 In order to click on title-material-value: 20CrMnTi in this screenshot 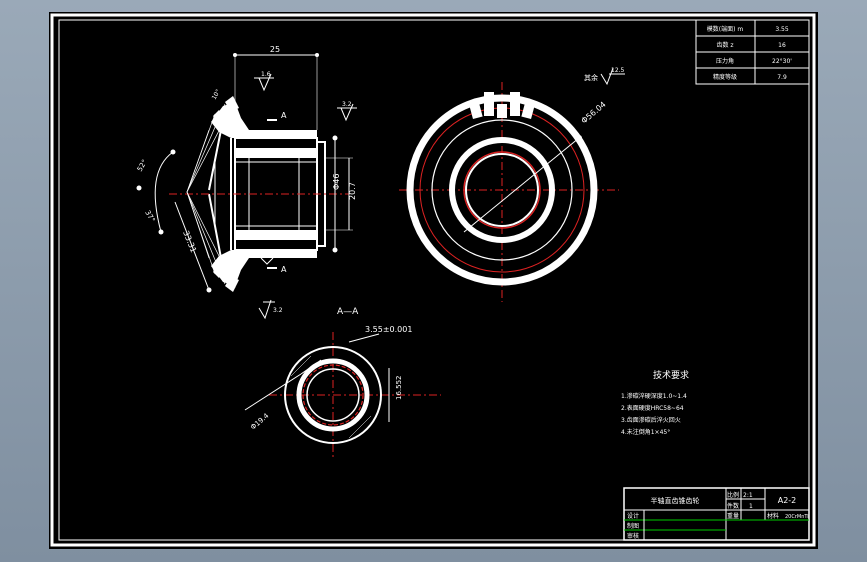, I will do `click(797, 517)`.